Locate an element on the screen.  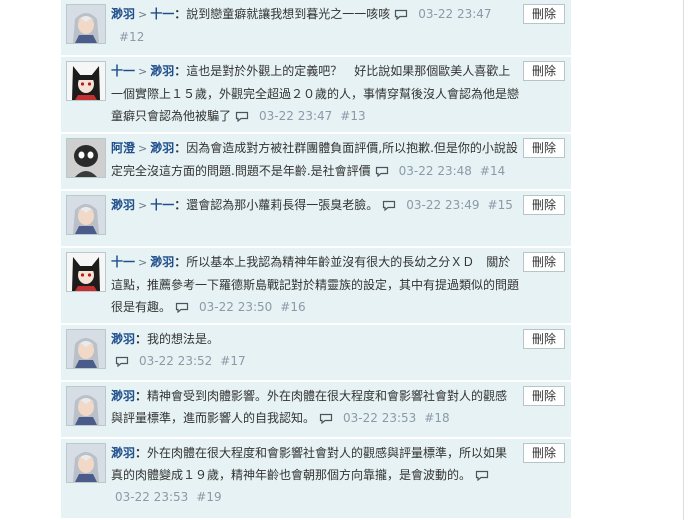
comment-index: #19 is located at coordinates (209, 497).